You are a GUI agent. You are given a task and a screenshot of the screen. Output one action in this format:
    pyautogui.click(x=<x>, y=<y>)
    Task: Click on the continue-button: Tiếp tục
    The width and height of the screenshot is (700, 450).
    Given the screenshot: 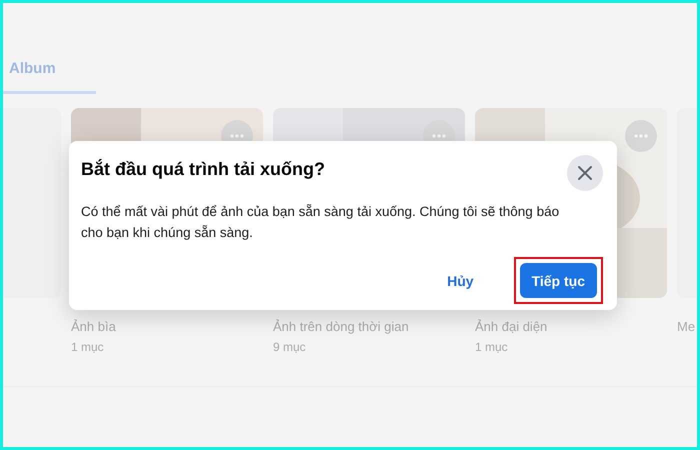 What is the action you would take?
    pyautogui.click(x=558, y=280)
    